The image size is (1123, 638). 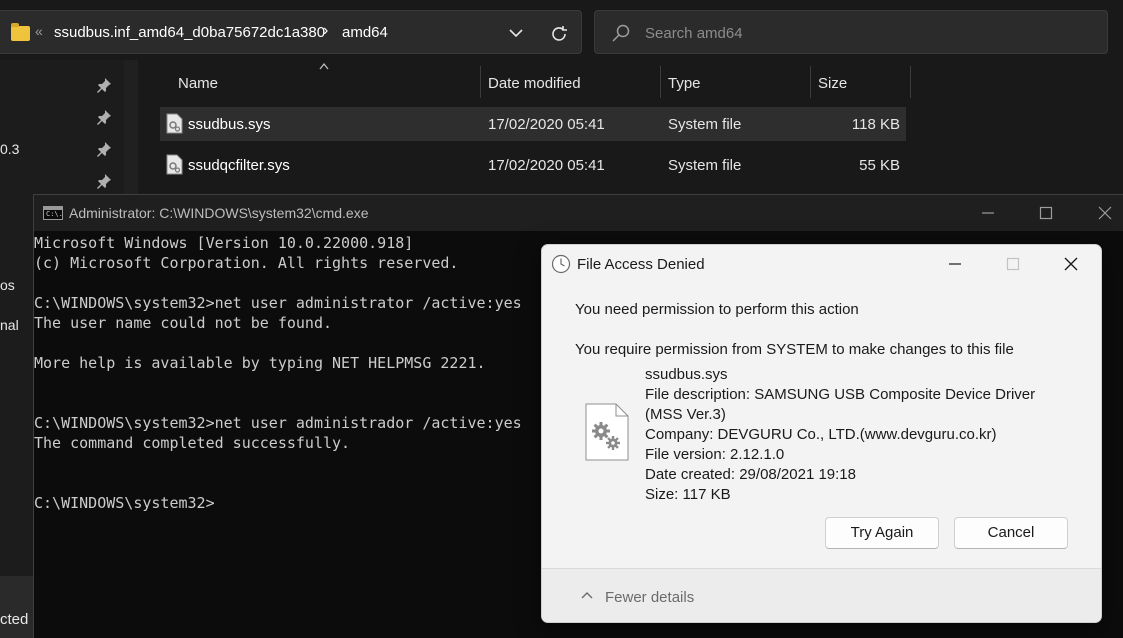 I want to click on detail-date-created: Date created: 29/08/2021 19:18, so click(x=750, y=474).